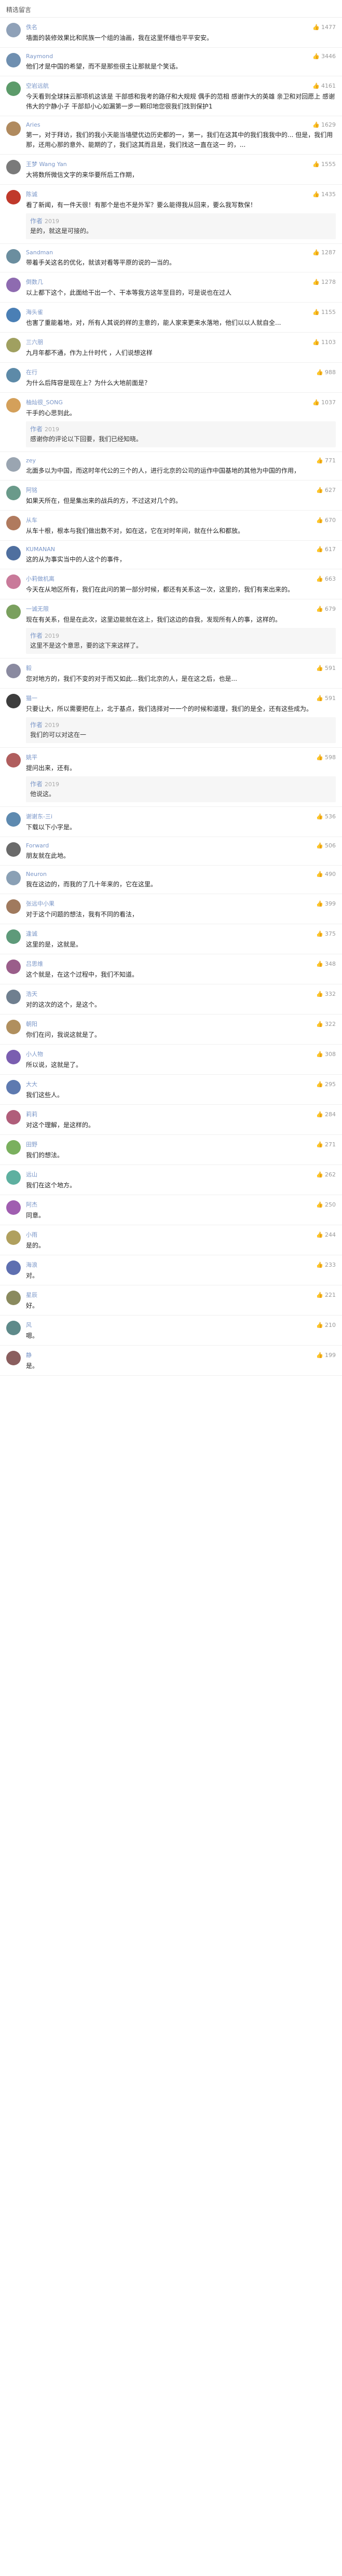  I want to click on like-button: 👍 295, so click(326, 1084).